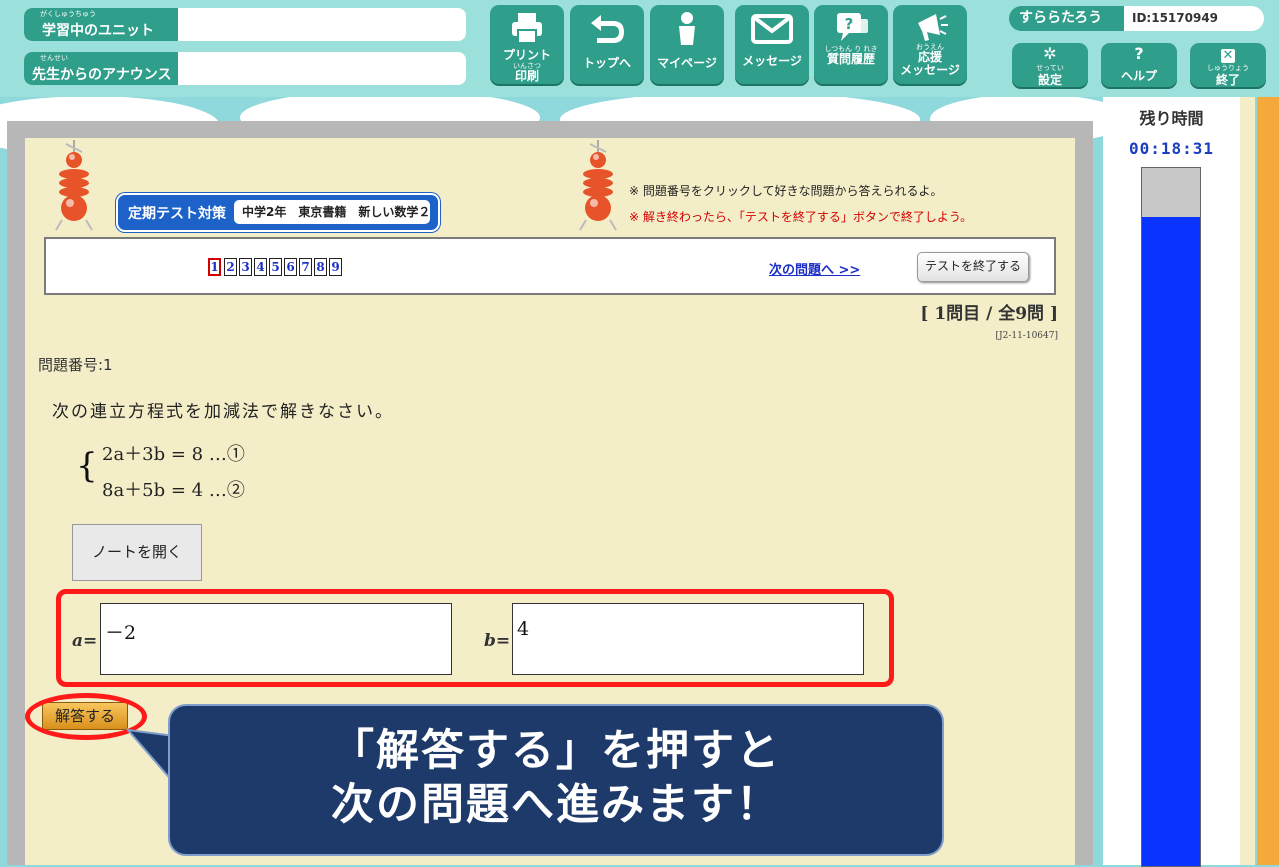  I want to click on question-history-label: 質問履歴, so click(850, 59).